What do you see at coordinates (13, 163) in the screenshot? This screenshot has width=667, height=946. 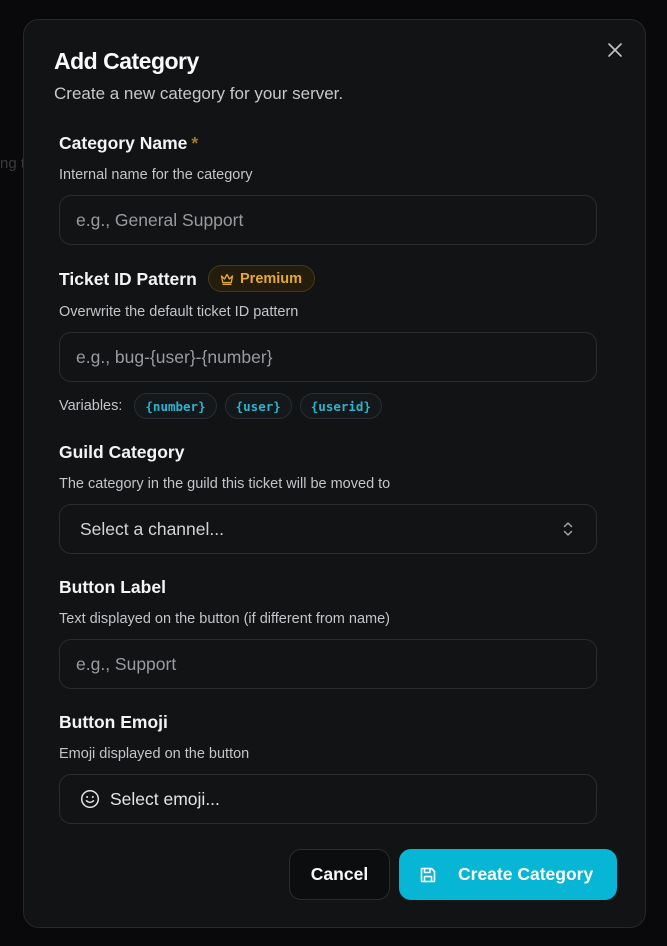 I see `background-text: ng t` at bounding box center [13, 163].